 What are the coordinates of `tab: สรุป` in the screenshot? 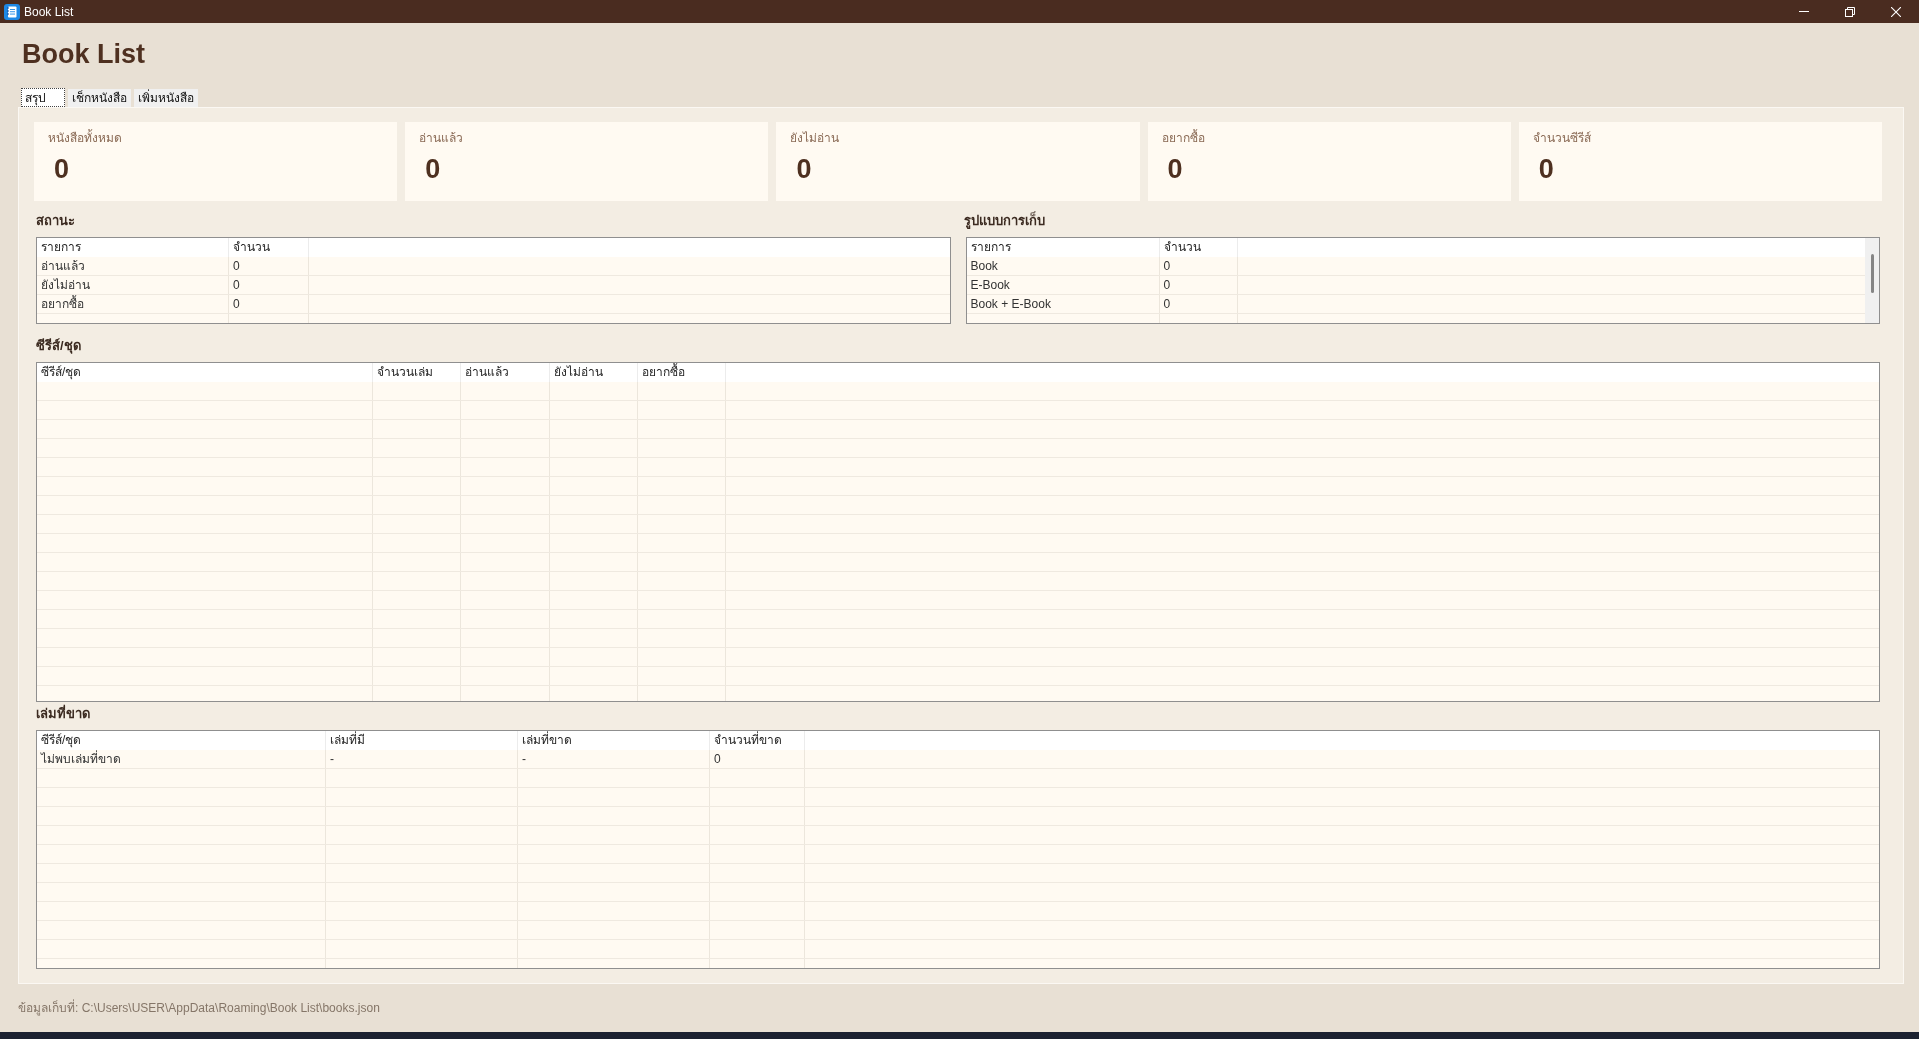 It's located at (43, 97).